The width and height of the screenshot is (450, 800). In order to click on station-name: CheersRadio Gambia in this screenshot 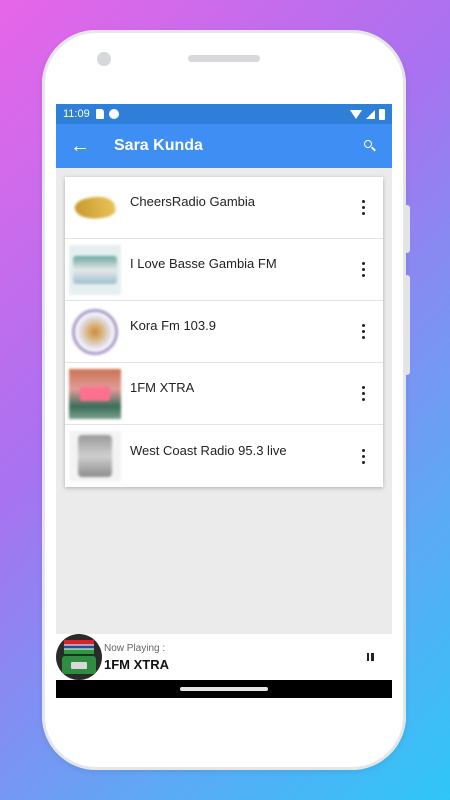, I will do `click(193, 201)`.